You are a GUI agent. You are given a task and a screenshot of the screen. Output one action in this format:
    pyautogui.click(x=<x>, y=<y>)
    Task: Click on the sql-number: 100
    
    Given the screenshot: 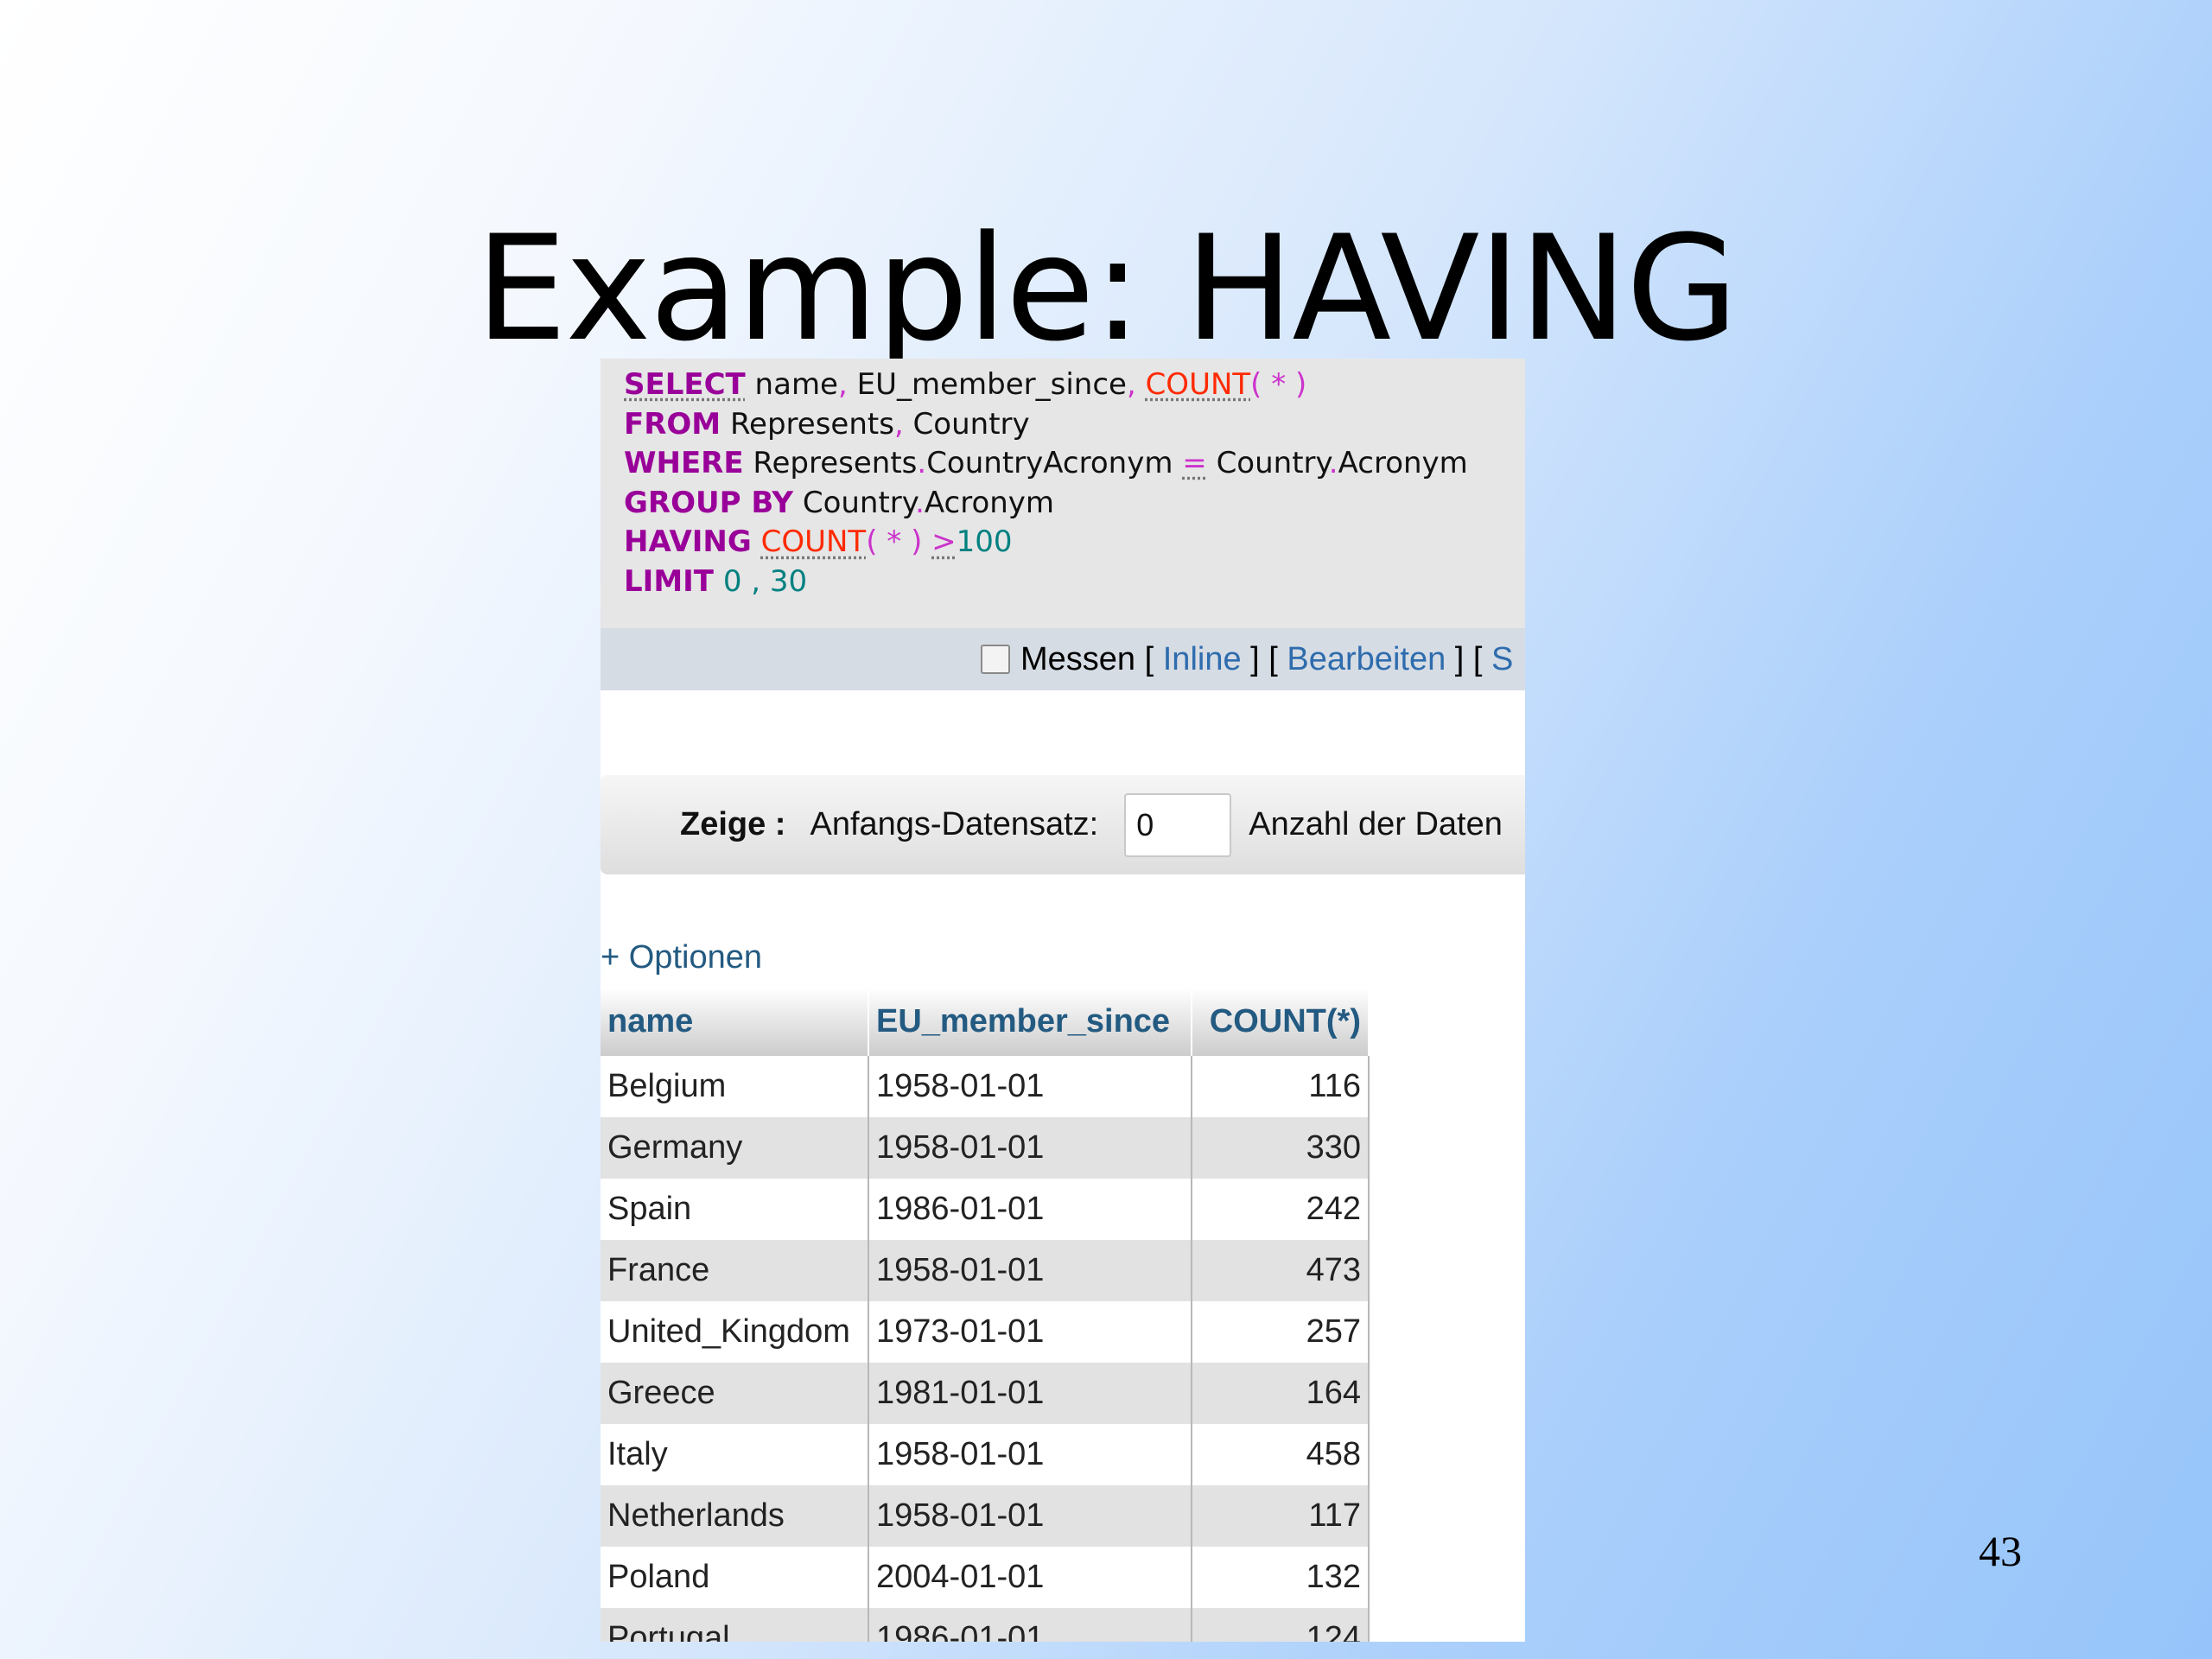 What is the action you would take?
    pyautogui.click(x=984, y=542)
    